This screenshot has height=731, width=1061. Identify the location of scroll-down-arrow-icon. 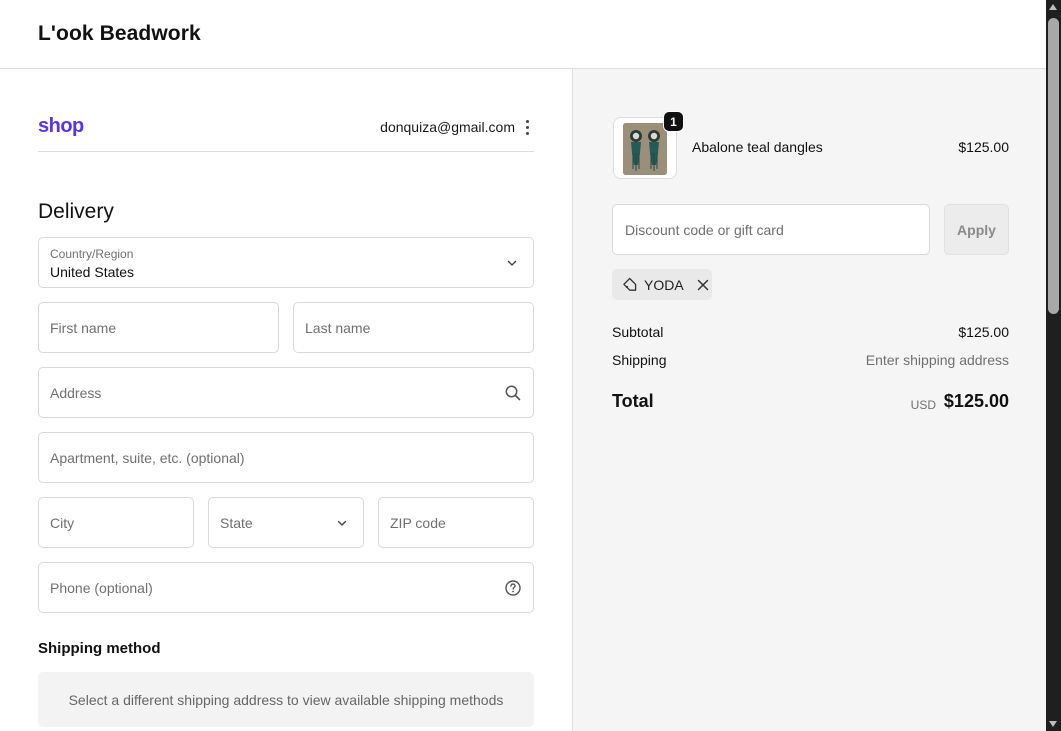
(1053, 724).